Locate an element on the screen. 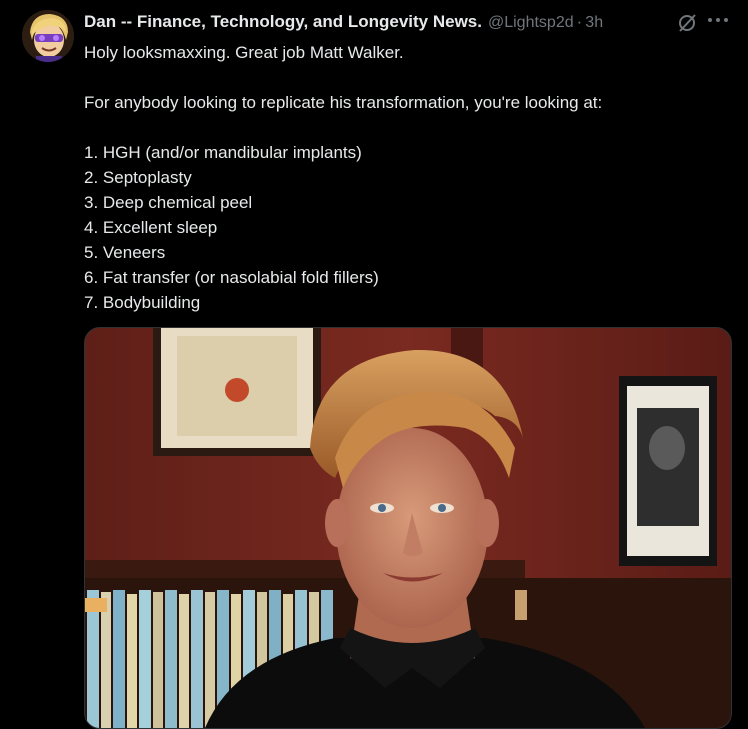  list-item: 7. Bodybuilding is located at coordinates (142, 302).